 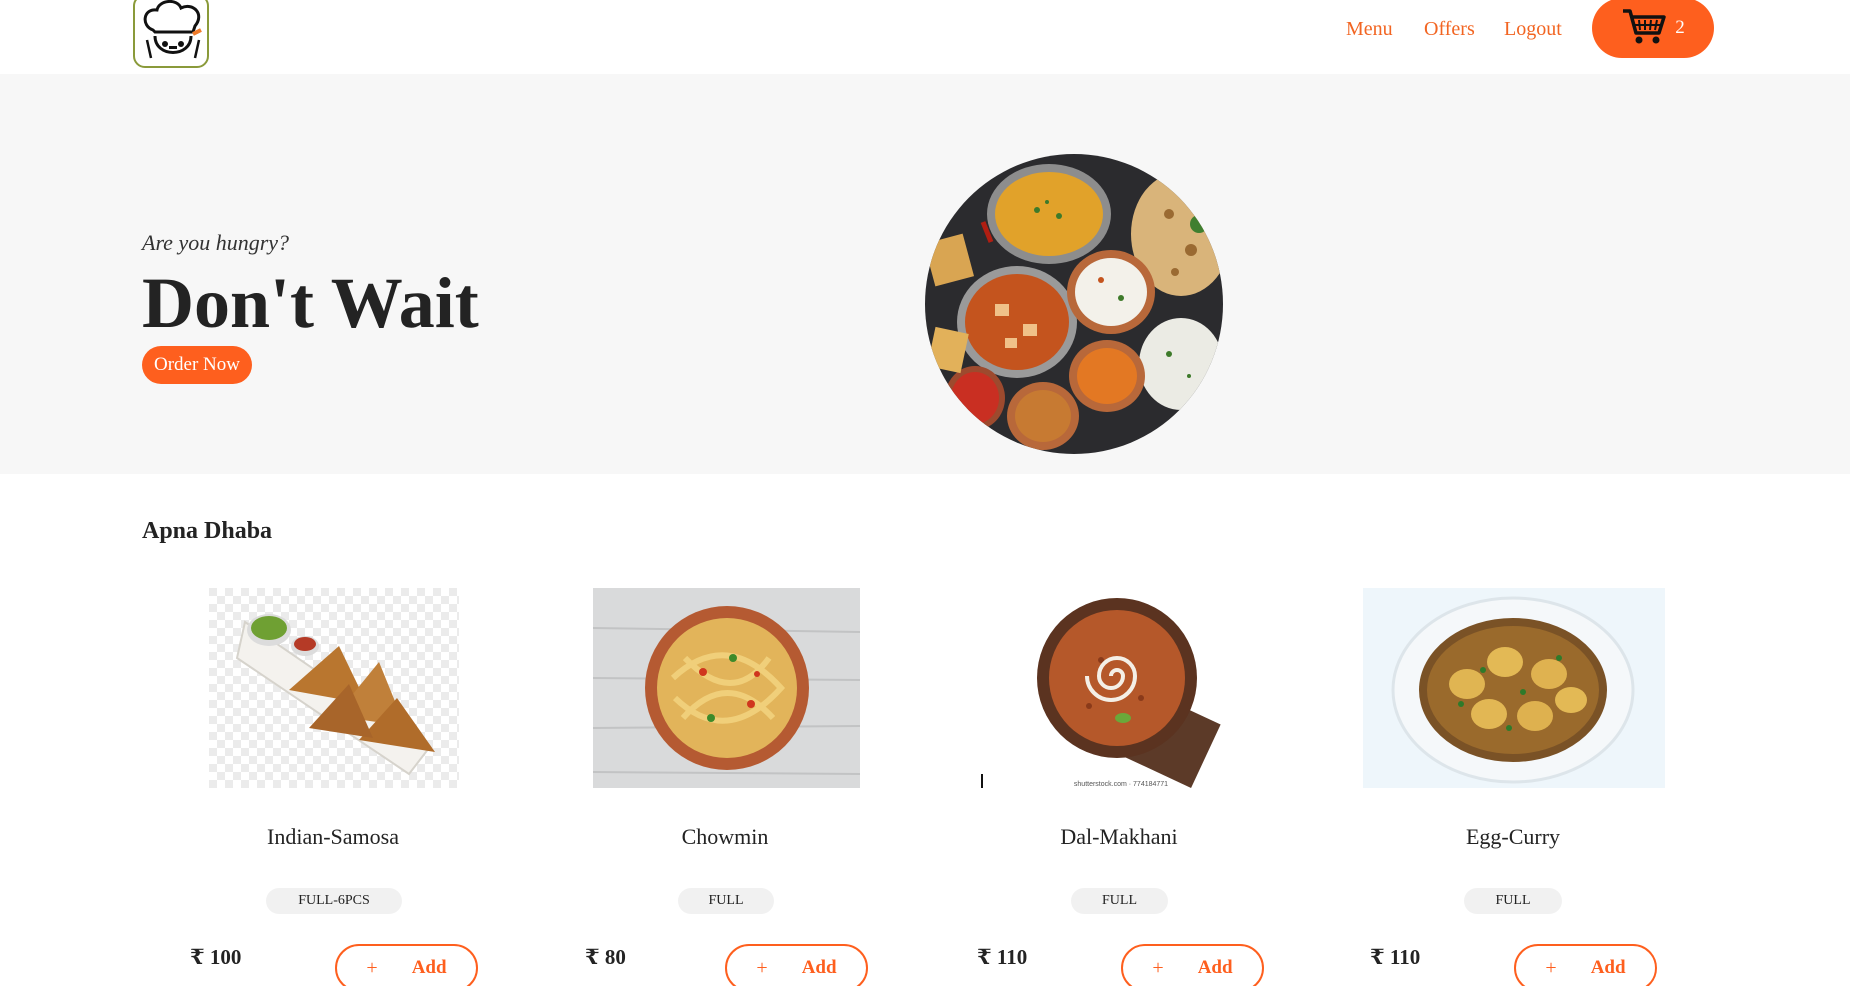 I want to click on chef-logo-icon, so click(x=171, y=34).